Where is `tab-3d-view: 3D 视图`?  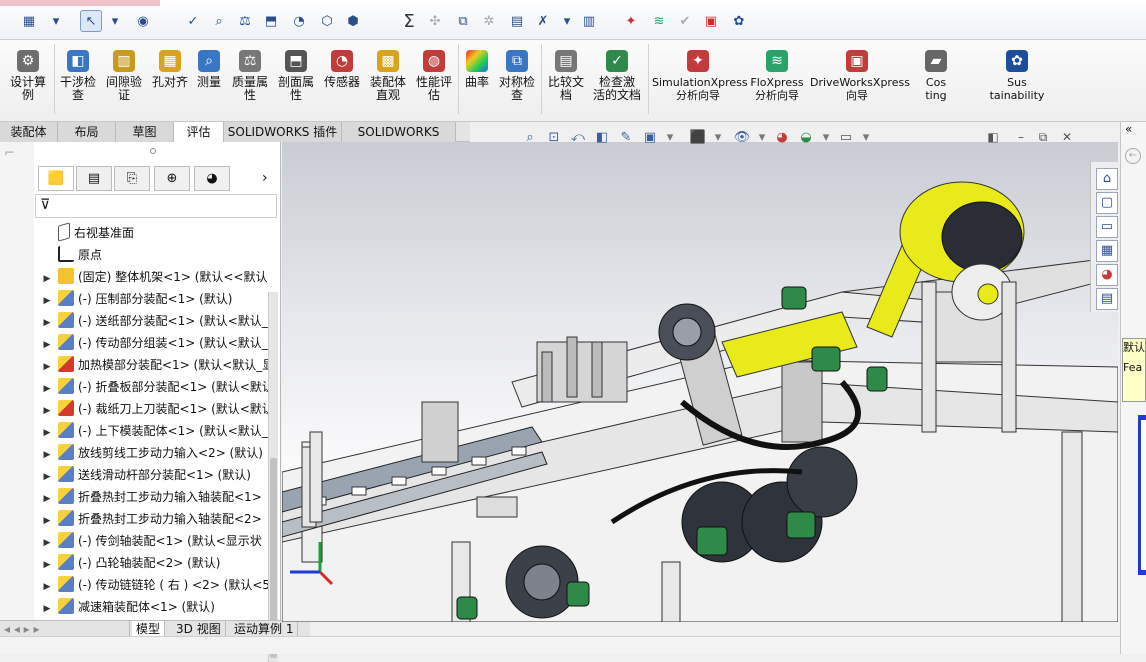 tab-3d-view: 3D 视图 is located at coordinates (199, 629).